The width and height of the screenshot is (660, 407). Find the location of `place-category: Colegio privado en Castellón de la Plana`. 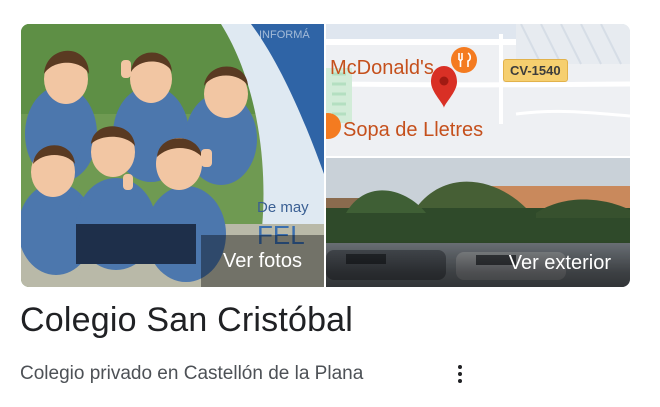

place-category: Colegio privado en Castellón de la Plana is located at coordinates (192, 373).